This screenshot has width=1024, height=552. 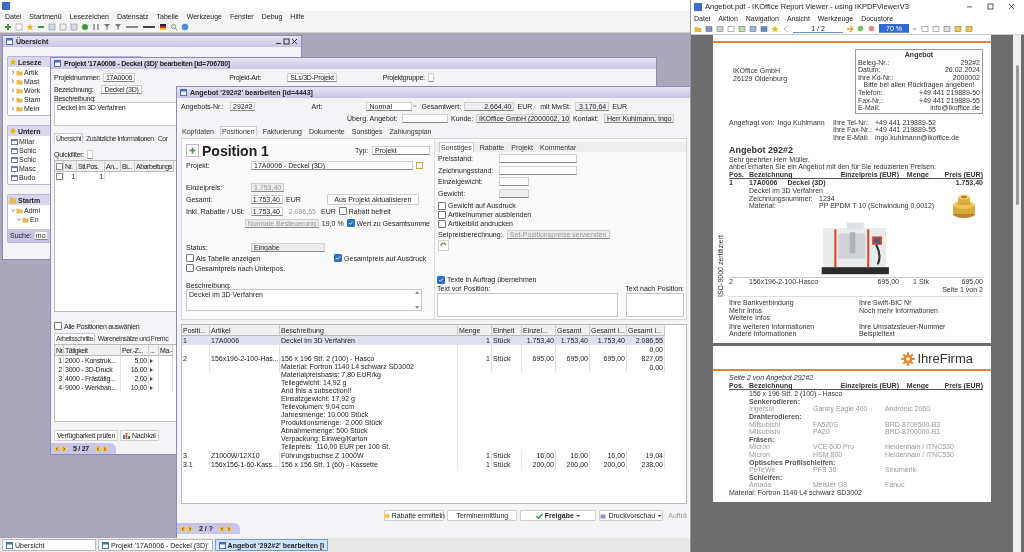 What do you see at coordinates (762, 150) in the screenshot?
I see `document-heading: Angebot 292#2` at bounding box center [762, 150].